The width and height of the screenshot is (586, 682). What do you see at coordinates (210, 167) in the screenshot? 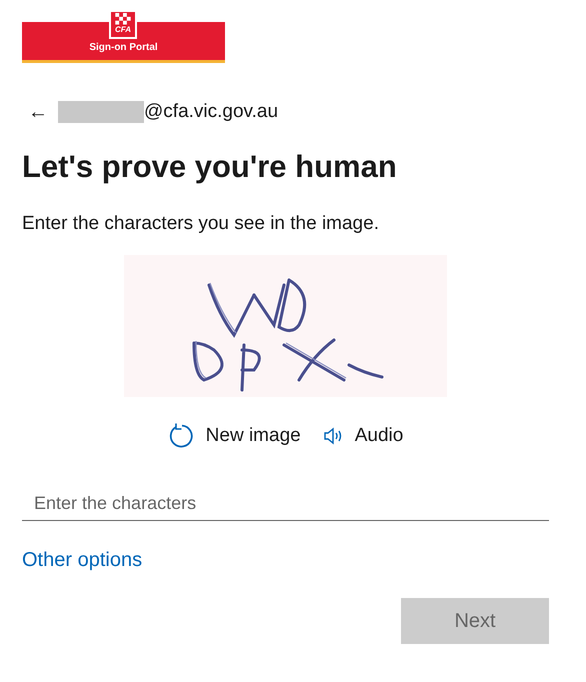
I see `page-title: Let's prove you're human` at bounding box center [210, 167].